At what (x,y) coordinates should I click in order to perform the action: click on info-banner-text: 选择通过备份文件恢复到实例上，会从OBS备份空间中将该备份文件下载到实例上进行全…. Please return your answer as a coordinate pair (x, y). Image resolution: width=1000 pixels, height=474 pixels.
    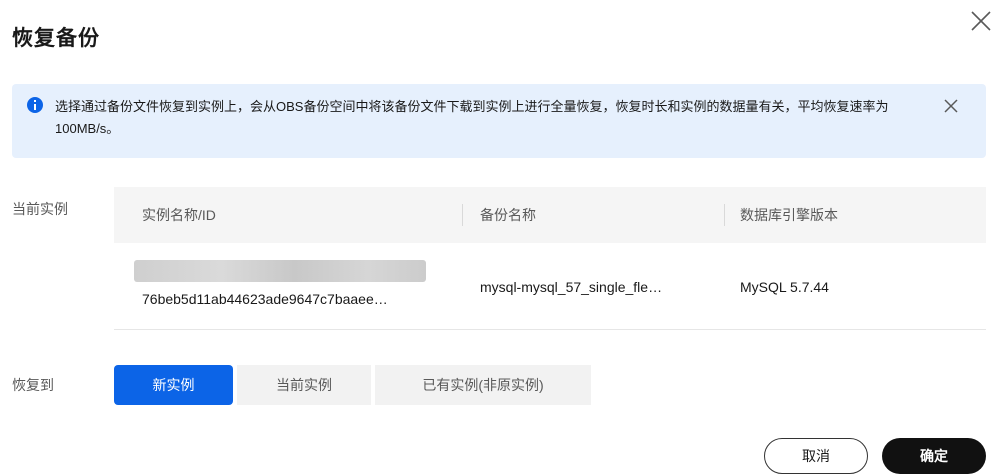
    Looking at the image, I should click on (472, 117).